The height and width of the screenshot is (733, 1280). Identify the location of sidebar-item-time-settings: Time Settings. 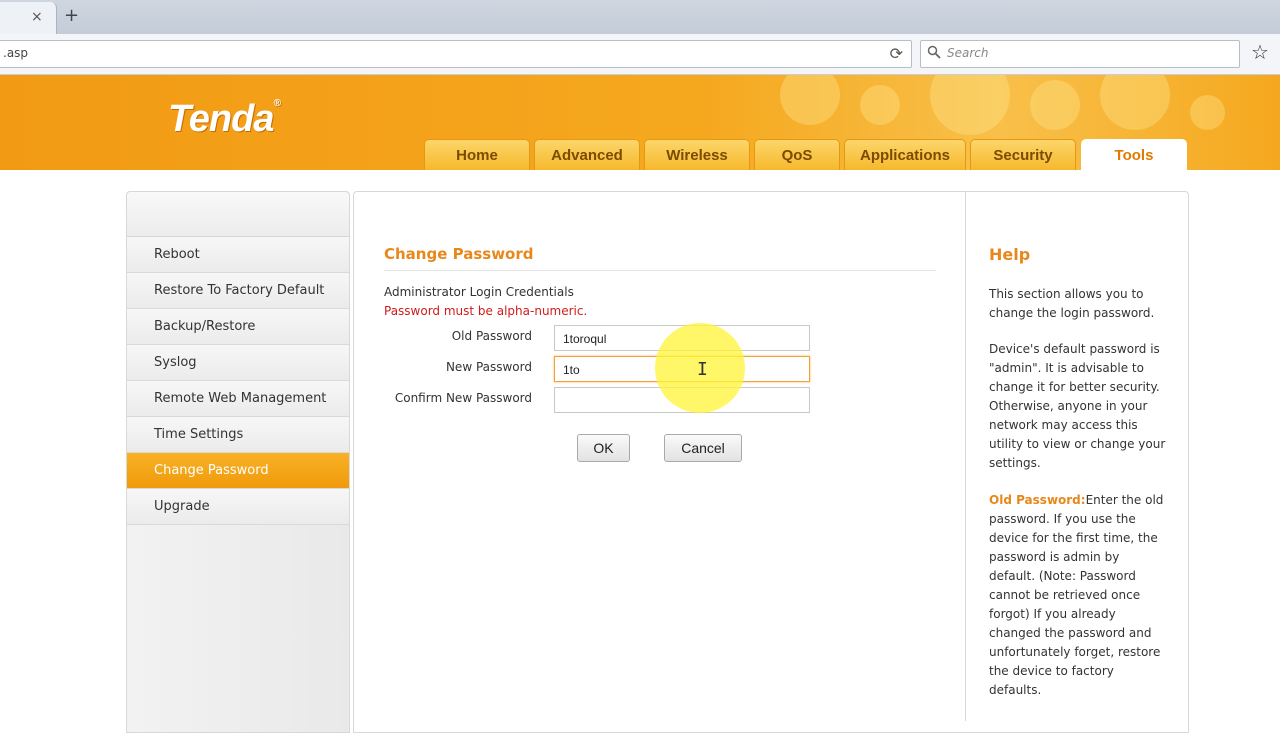
(238, 435).